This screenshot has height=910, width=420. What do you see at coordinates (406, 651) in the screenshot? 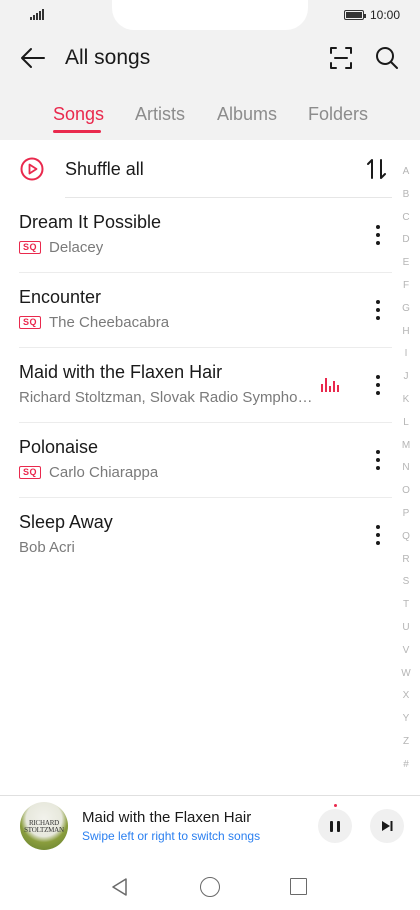
I see `alphabet-index-letter: V` at bounding box center [406, 651].